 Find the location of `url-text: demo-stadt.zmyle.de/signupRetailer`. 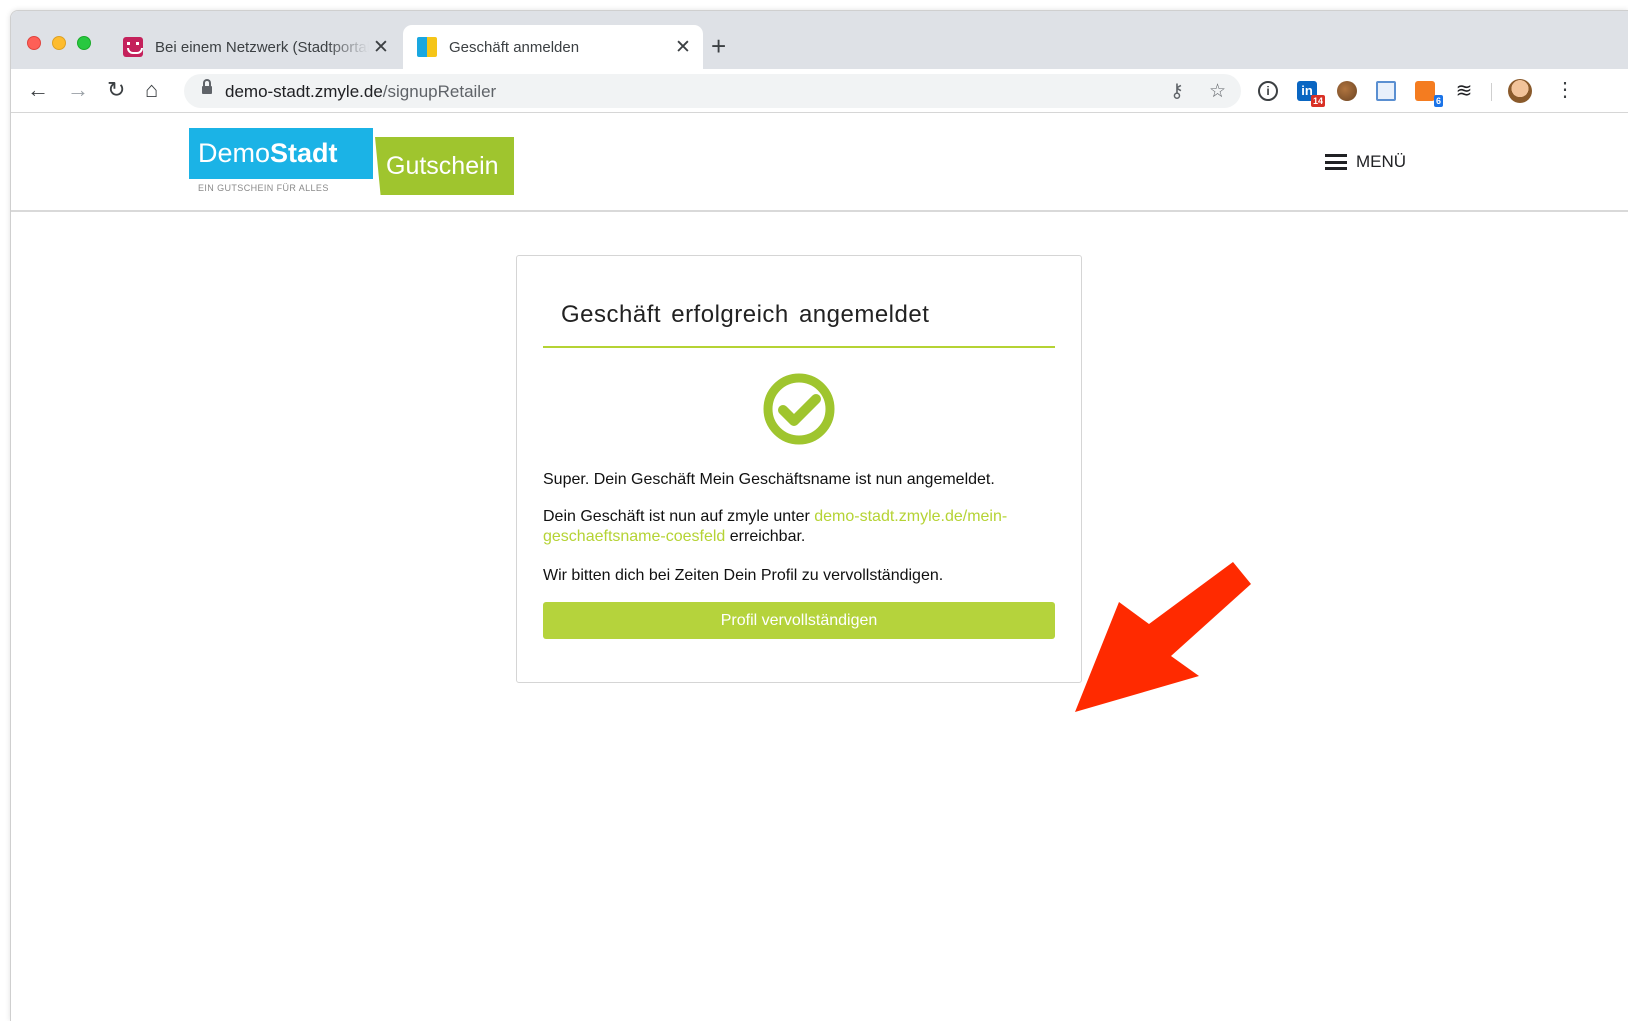

url-text: demo-stadt.zmyle.de/signupRetailer is located at coordinates (360, 92).